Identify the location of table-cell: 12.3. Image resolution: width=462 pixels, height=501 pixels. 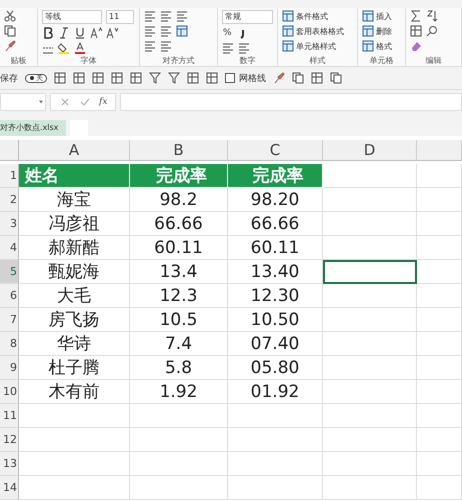
(179, 296).